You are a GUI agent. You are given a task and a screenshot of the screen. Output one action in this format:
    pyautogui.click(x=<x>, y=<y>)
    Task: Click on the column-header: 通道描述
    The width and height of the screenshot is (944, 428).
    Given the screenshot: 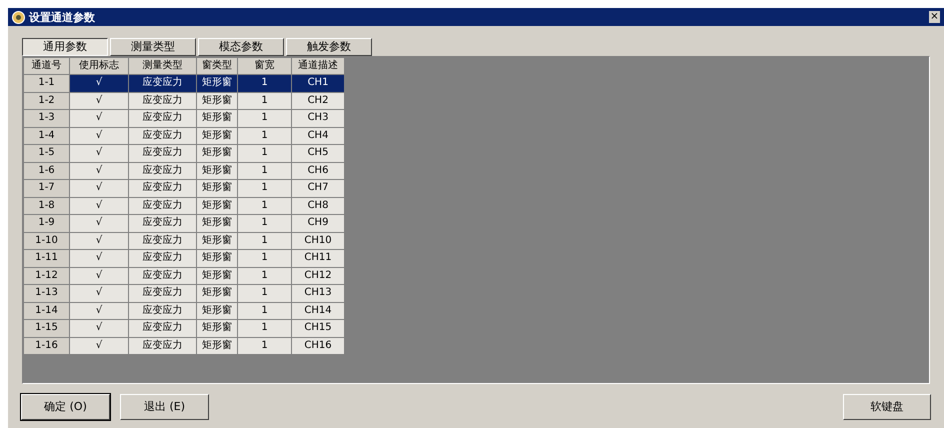 What is the action you would take?
    pyautogui.click(x=318, y=66)
    